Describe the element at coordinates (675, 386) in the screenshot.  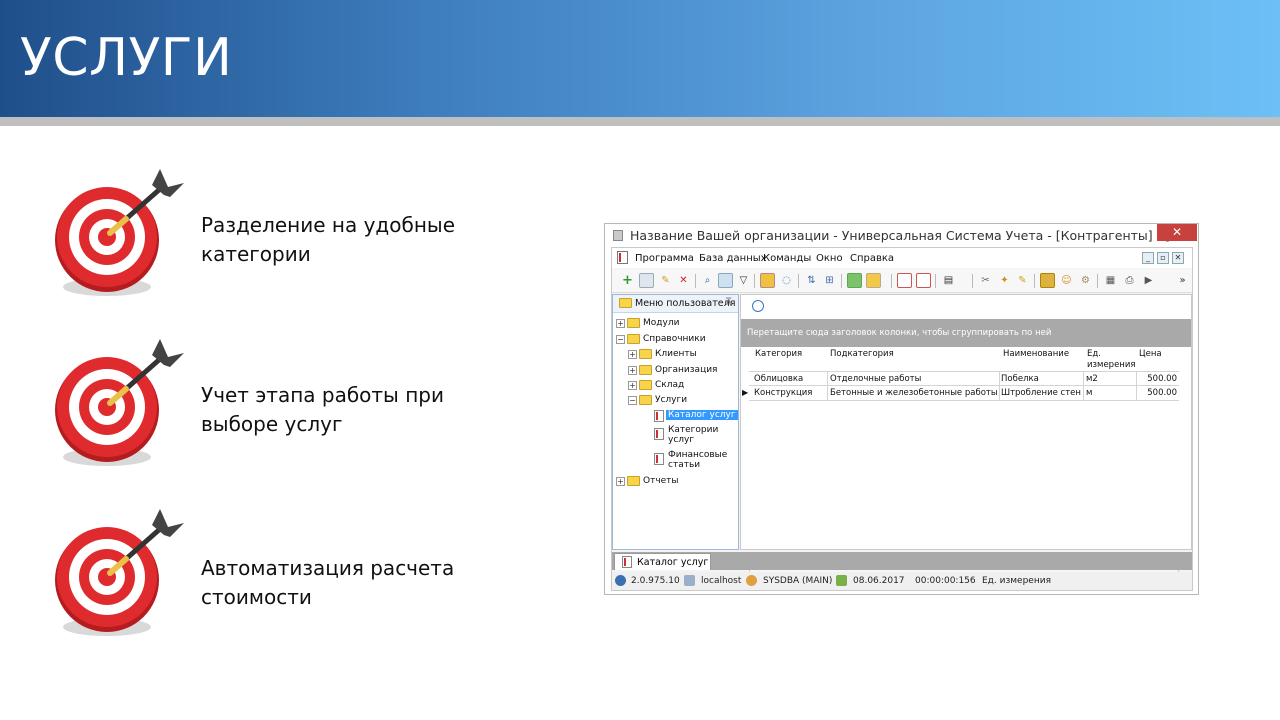
I see `tree-item-warehouse: + Склад` at that location.